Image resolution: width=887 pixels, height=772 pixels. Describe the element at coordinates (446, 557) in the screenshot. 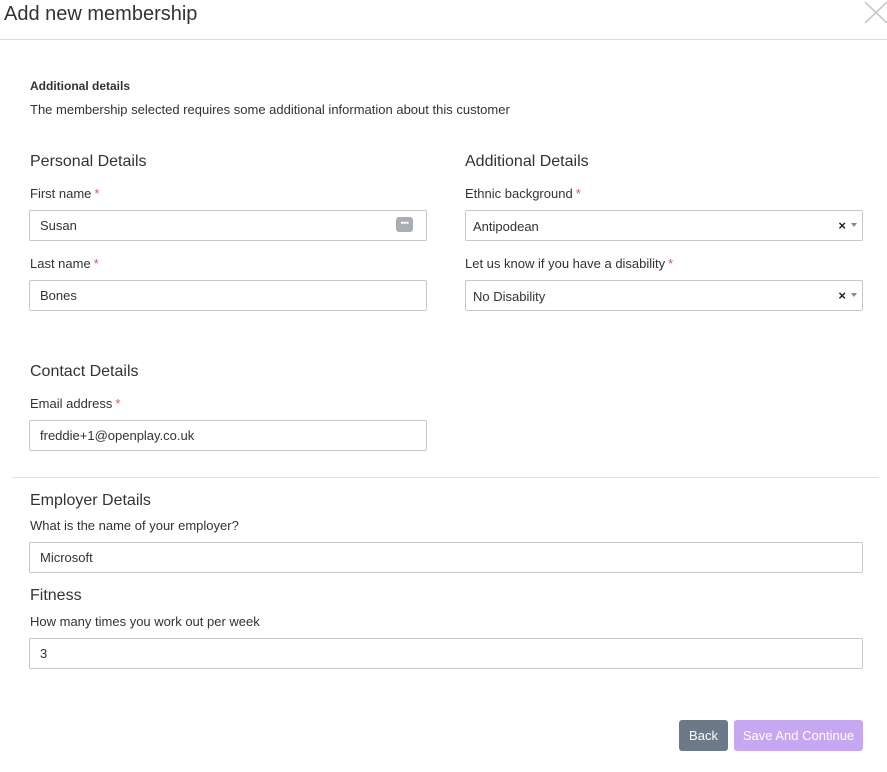

I see `employer-input` at that location.